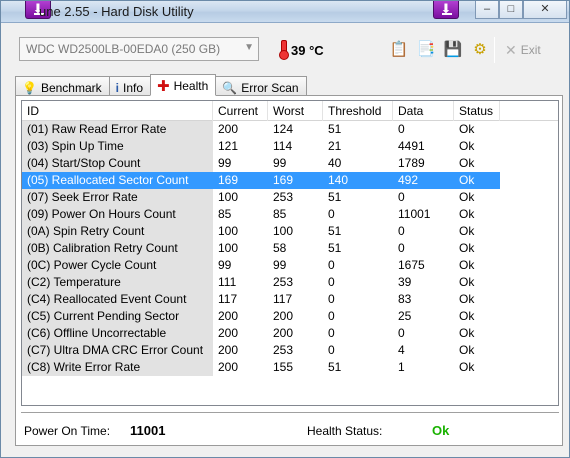 The width and height of the screenshot is (570, 458). Describe the element at coordinates (335, 146) in the screenshot. I see `cell-threshold: 21` at that location.